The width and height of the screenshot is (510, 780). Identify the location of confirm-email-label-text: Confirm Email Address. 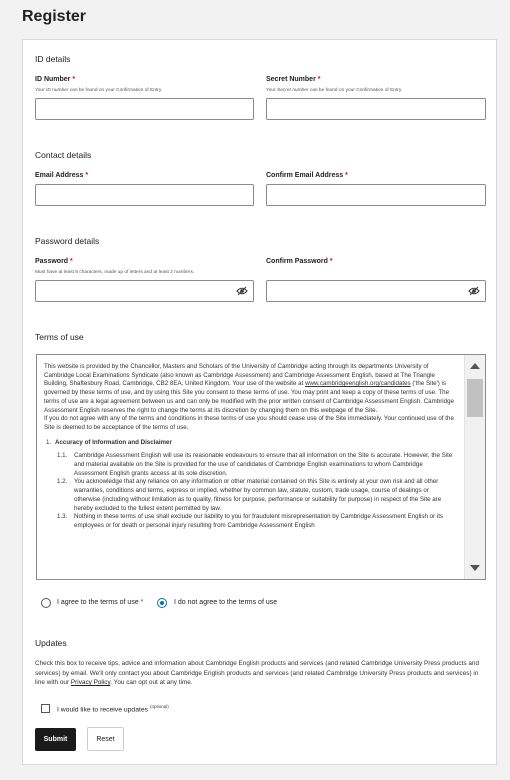
(305, 175).